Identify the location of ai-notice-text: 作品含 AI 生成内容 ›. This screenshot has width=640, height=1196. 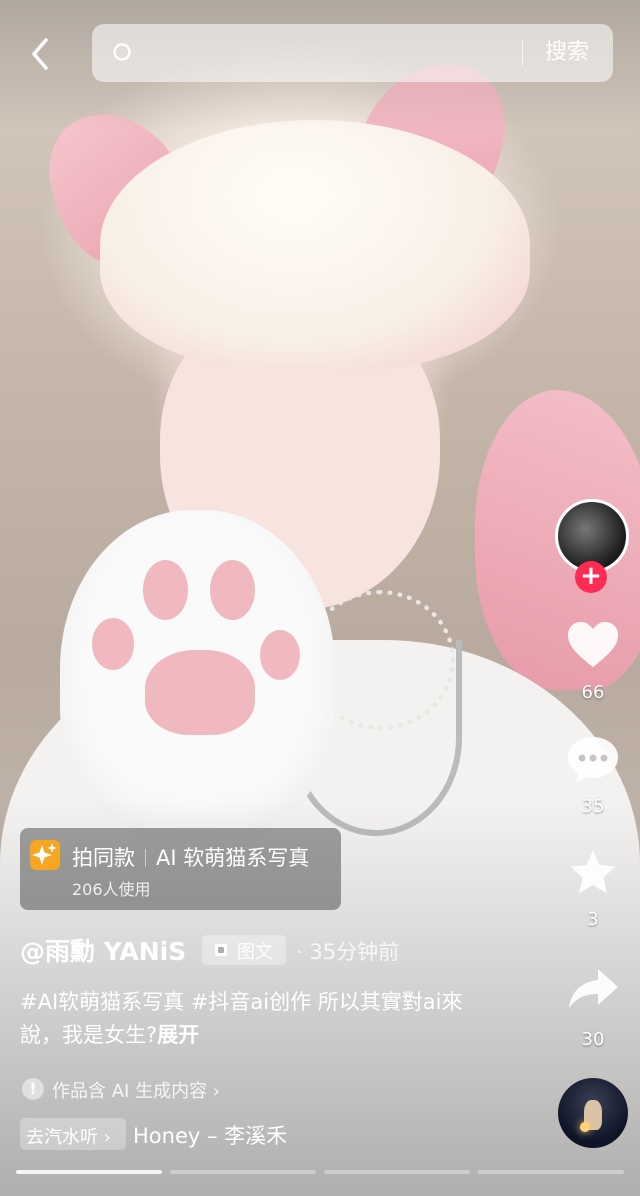
(136, 1091).